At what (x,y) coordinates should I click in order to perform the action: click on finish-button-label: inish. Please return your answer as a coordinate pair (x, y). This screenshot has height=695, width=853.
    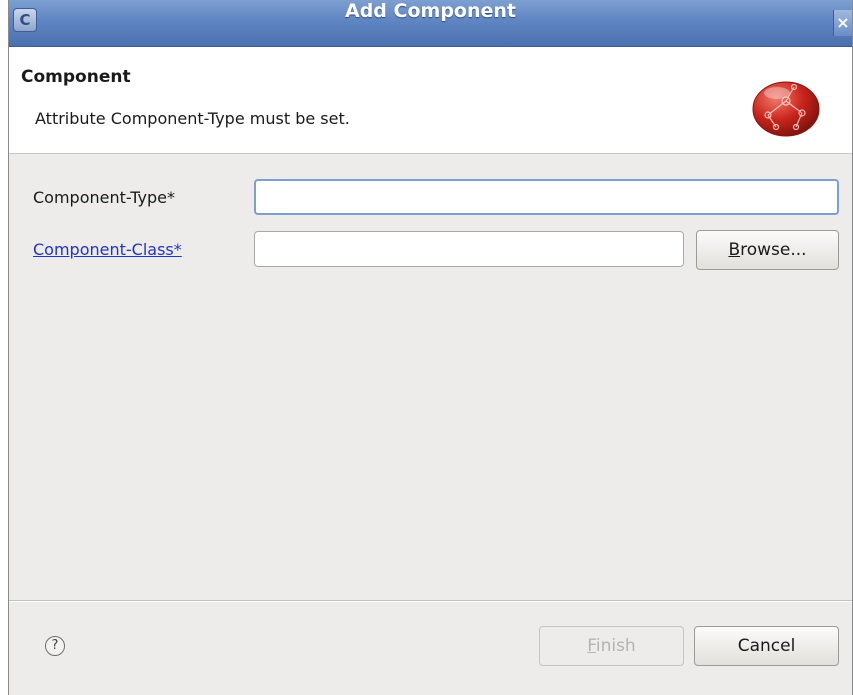
    Looking at the image, I should click on (615, 646).